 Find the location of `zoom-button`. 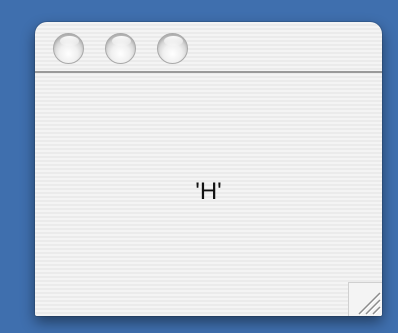

zoom-button is located at coordinates (172, 48).